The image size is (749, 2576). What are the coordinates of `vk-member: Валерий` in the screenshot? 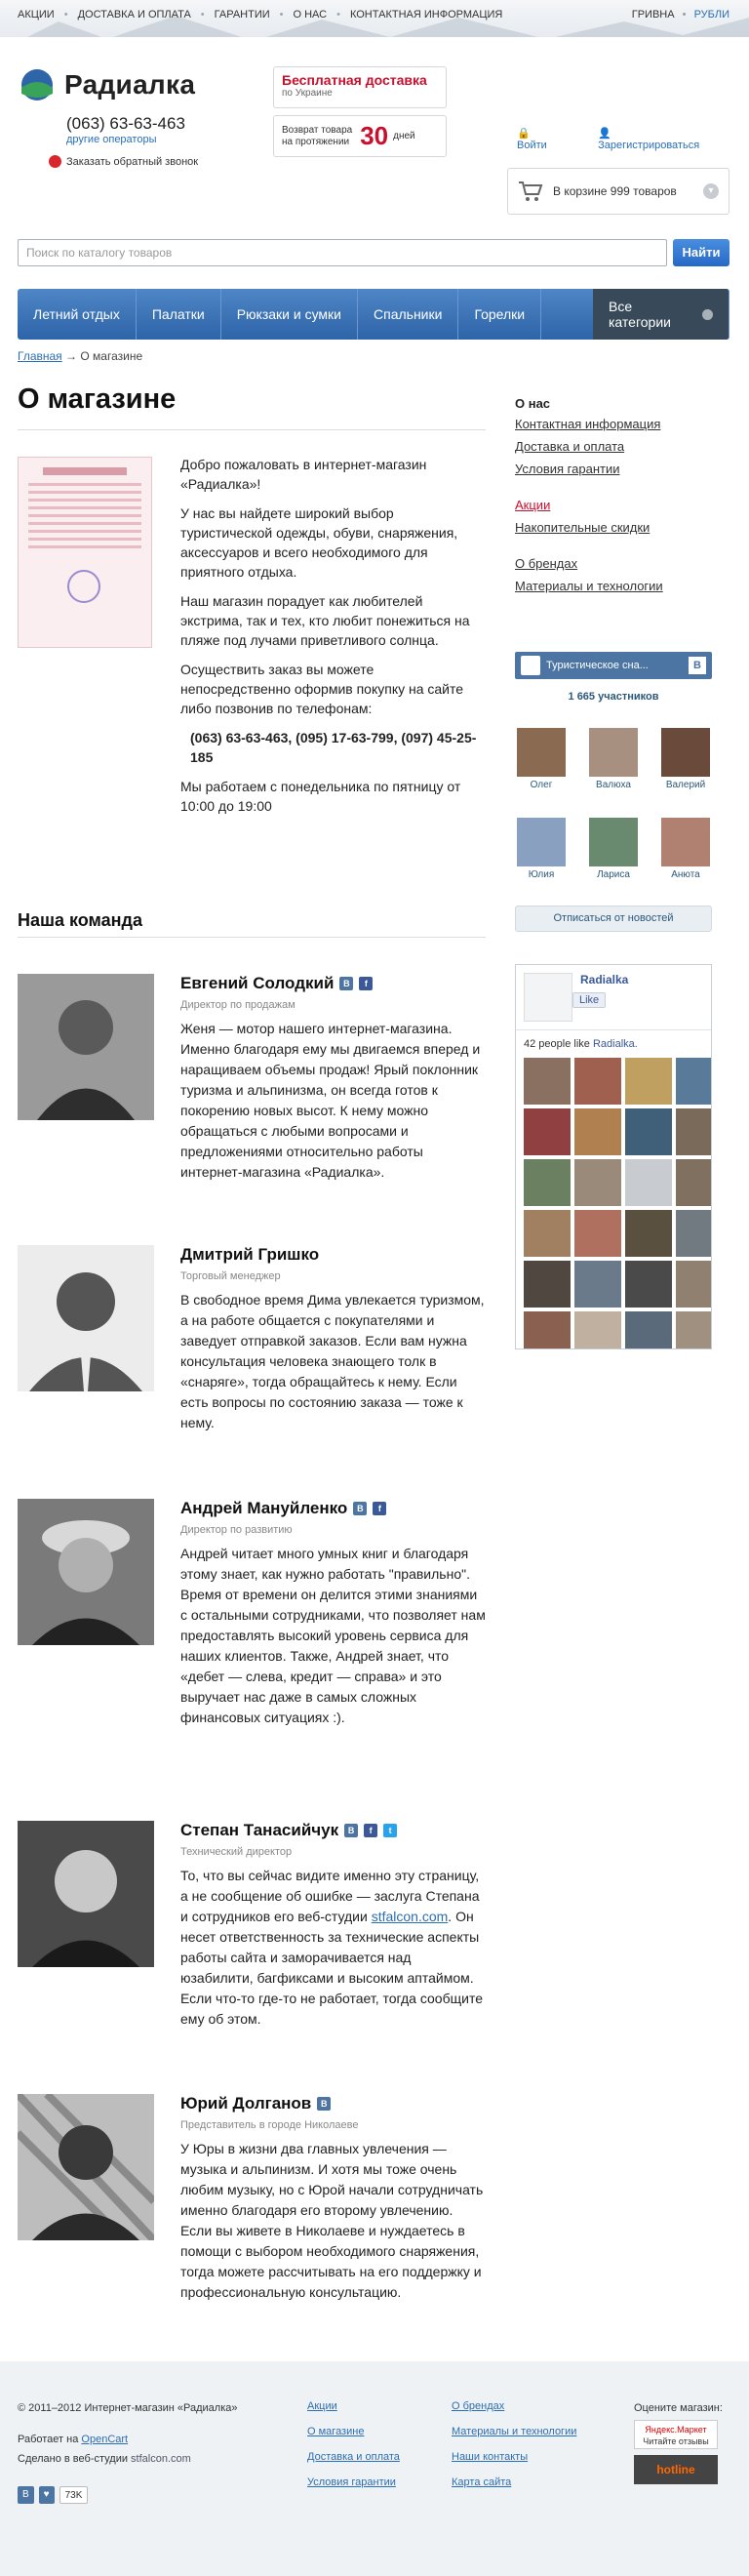 It's located at (685, 759).